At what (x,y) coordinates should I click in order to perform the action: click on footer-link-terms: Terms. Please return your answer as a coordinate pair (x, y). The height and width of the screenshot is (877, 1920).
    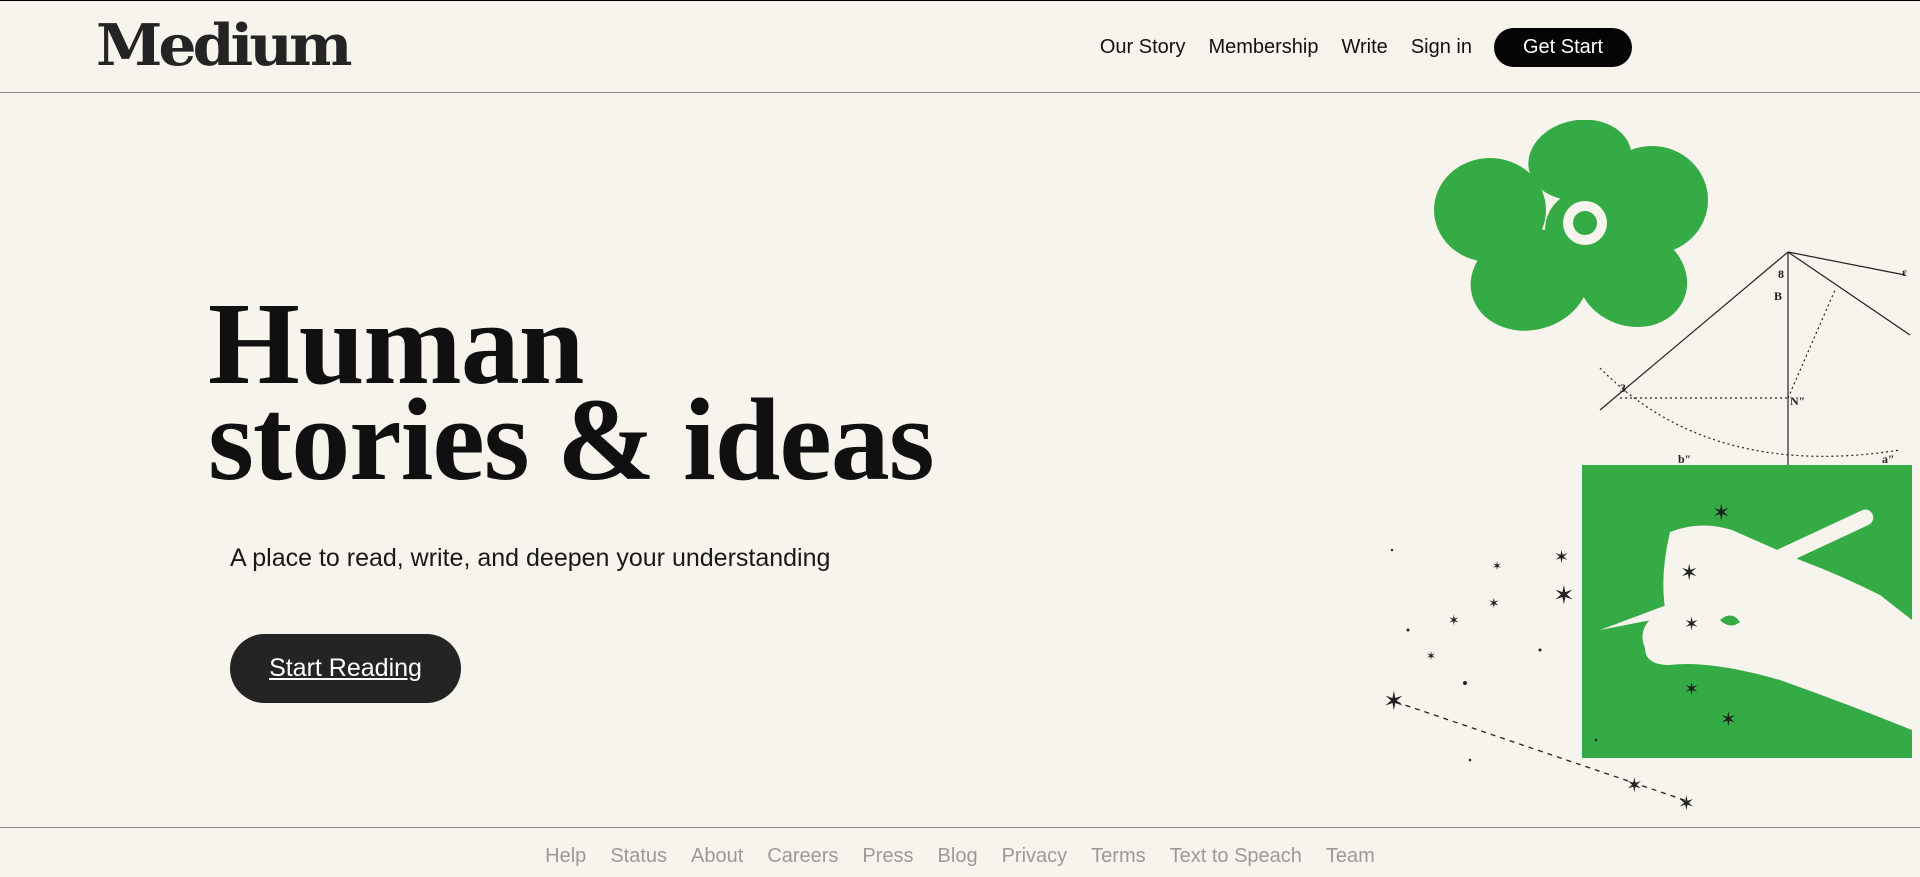
    Looking at the image, I should click on (1118, 856).